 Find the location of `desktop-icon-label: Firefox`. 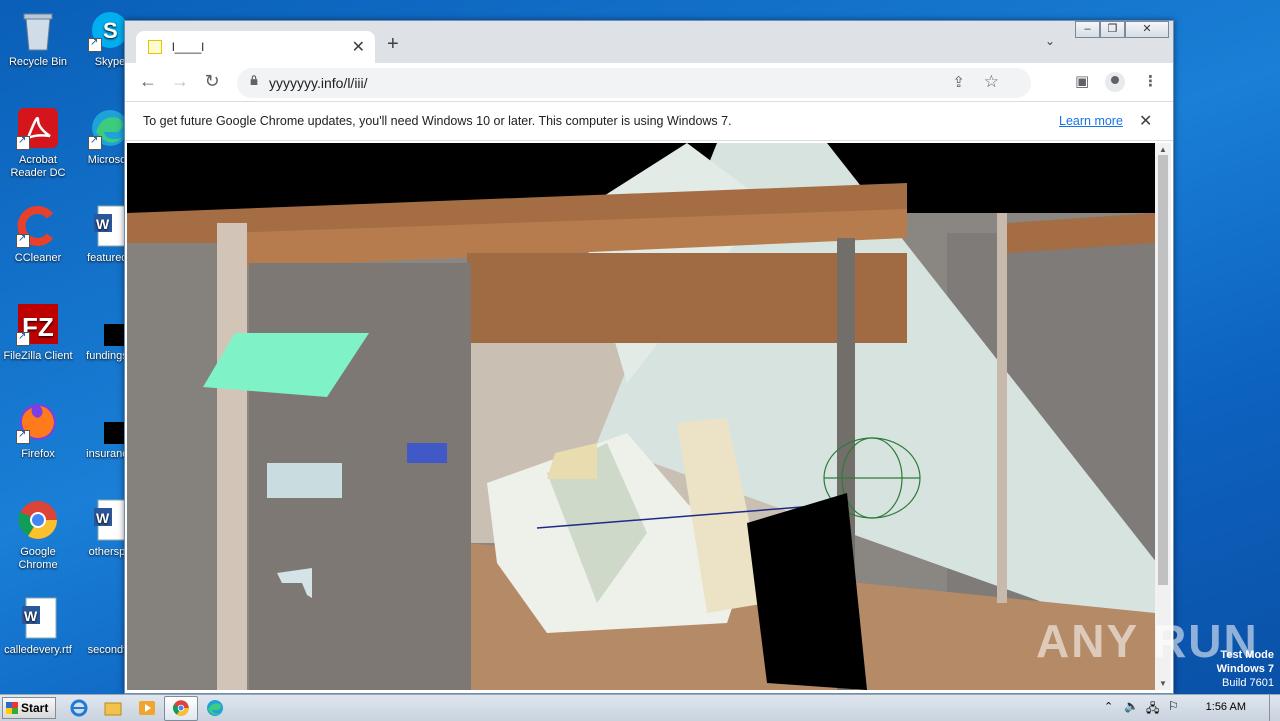

desktop-icon-label: Firefox is located at coordinates (38, 454).